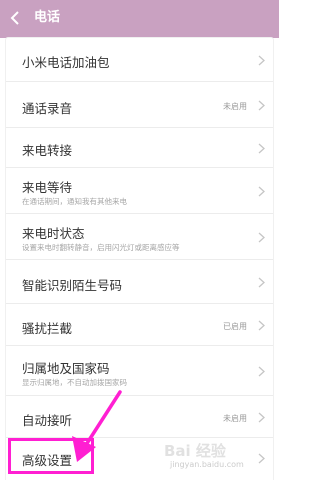 The width and height of the screenshot is (320, 480). Describe the element at coordinates (101, 247) in the screenshot. I see `setting-description: 设置来电时翻转静音，启用闪光灯或距离感应等` at that location.